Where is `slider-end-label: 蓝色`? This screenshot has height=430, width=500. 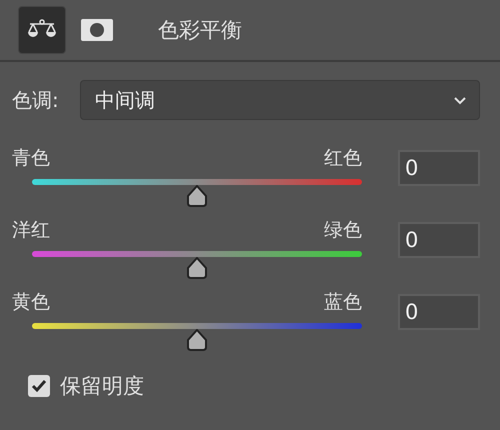
slider-end-label: 蓝色 is located at coordinates (343, 302).